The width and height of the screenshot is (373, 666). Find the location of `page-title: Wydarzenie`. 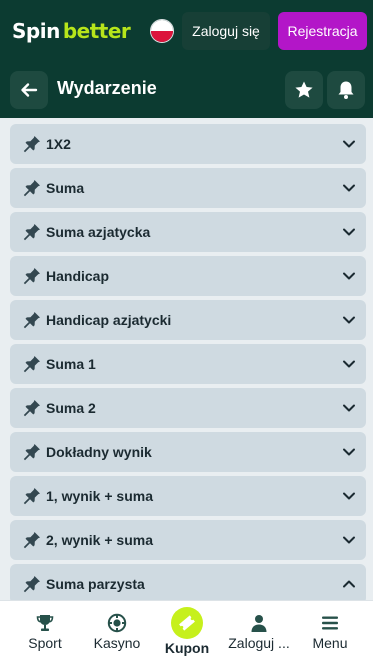

page-title: Wydarzenie is located at coordinates (107, 88).